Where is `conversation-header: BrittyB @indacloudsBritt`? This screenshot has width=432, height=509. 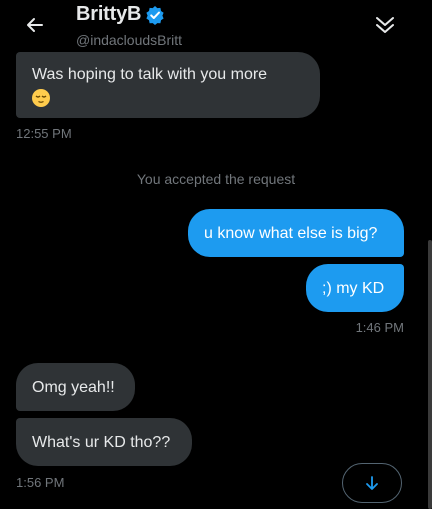 conversation-header: BrittyB @indacloudsBritt is located at coordinates (216, 26).